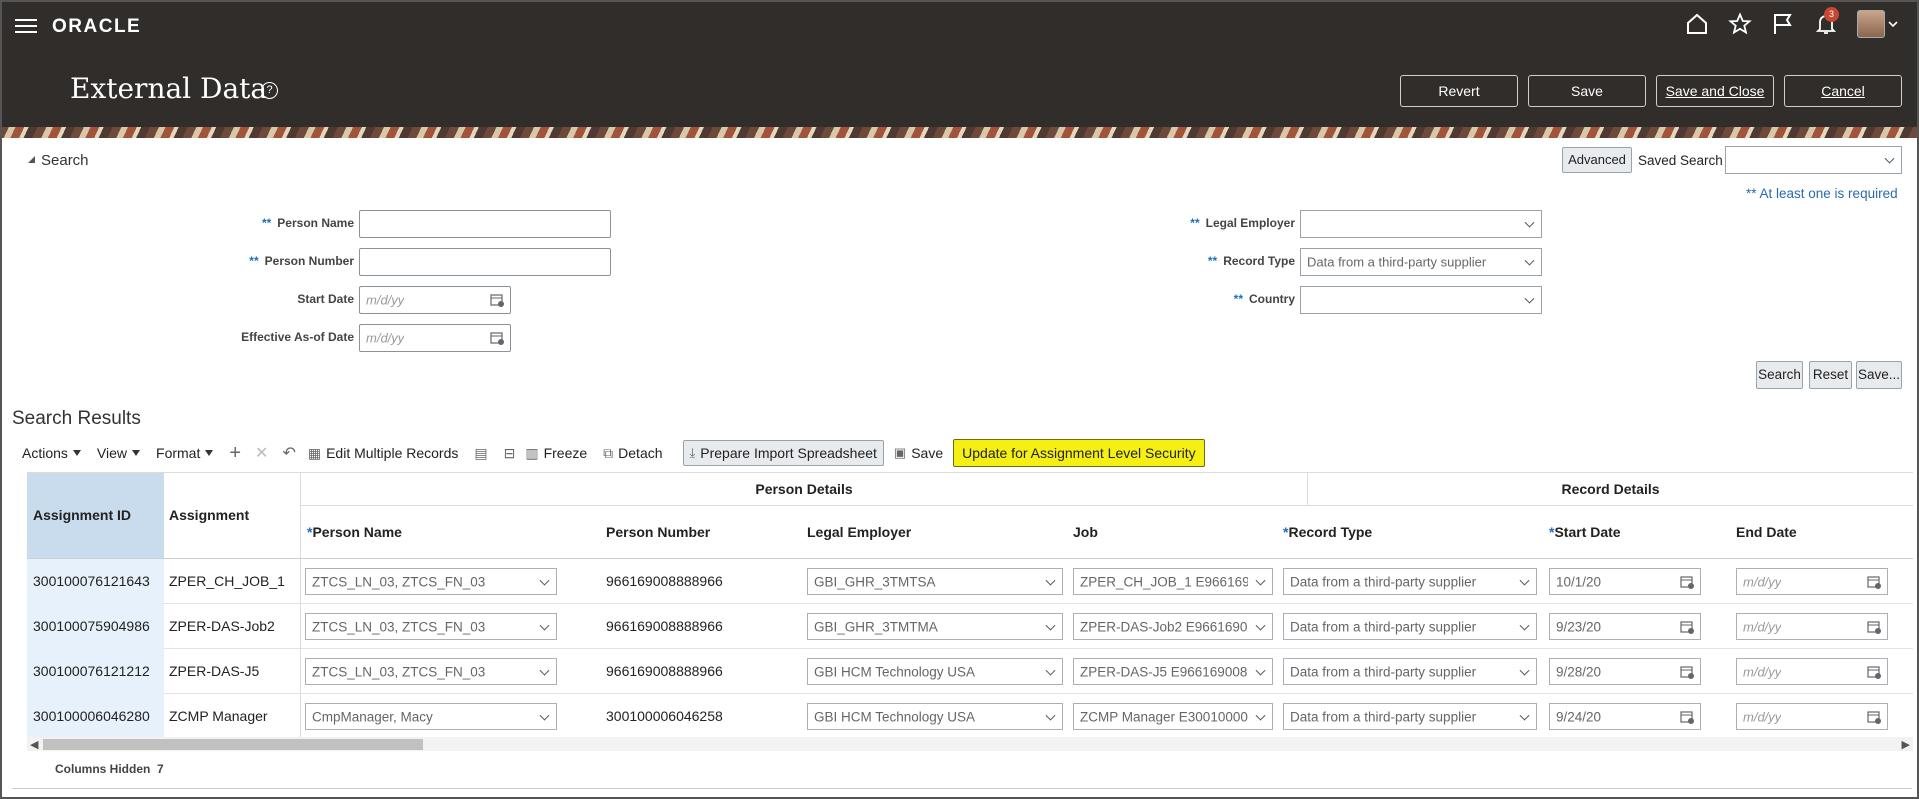 This screenshot has width=1919, height=799. What do you see at coordinates (1625, 716) in the screenshot?
I see `start-date-input: 9/24/20` at bounding box center [1625, 716].